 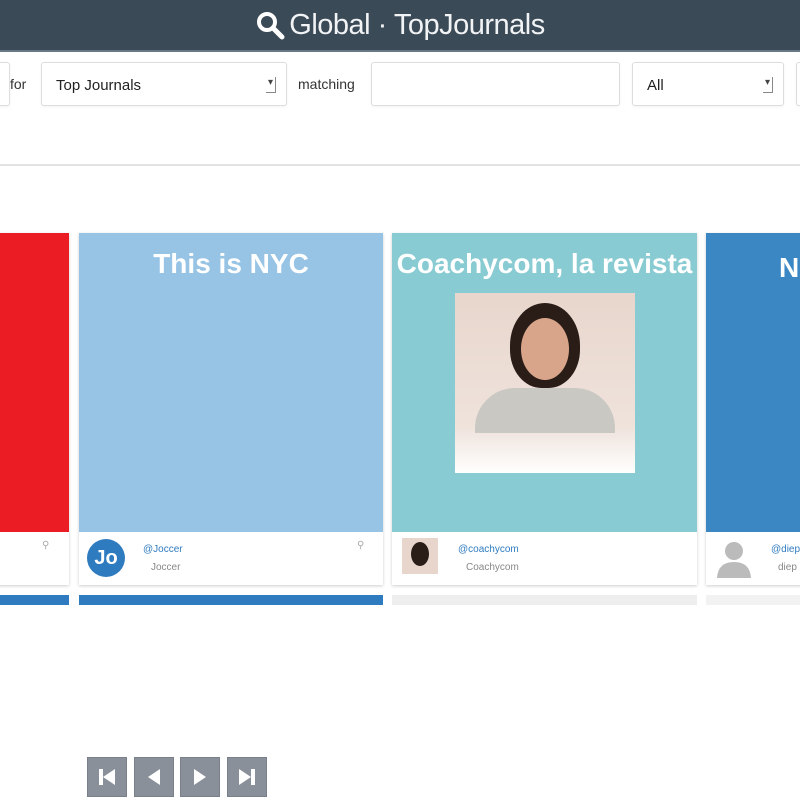 What do you see at coordinates (417, 24) in the screenshot?
I see `page-title: Global · TopJournals` at bounding box center [417, 24].